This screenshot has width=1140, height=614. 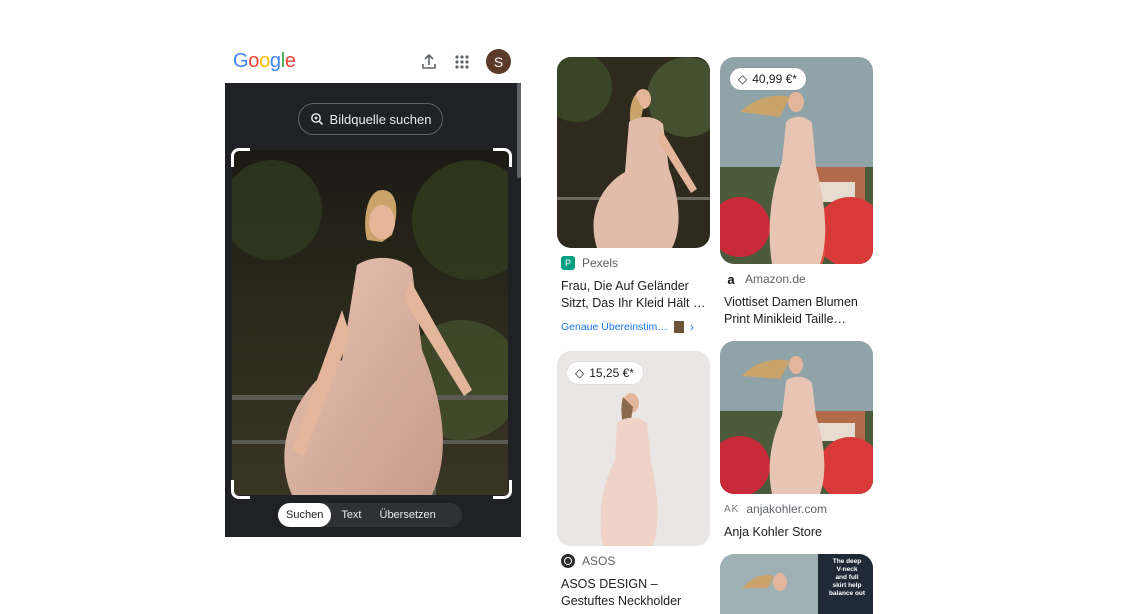 What do you see at coordinates (775, 279) in the screenshot?
I see `source-label: Amazon.de` at bounding box center [775, 279].